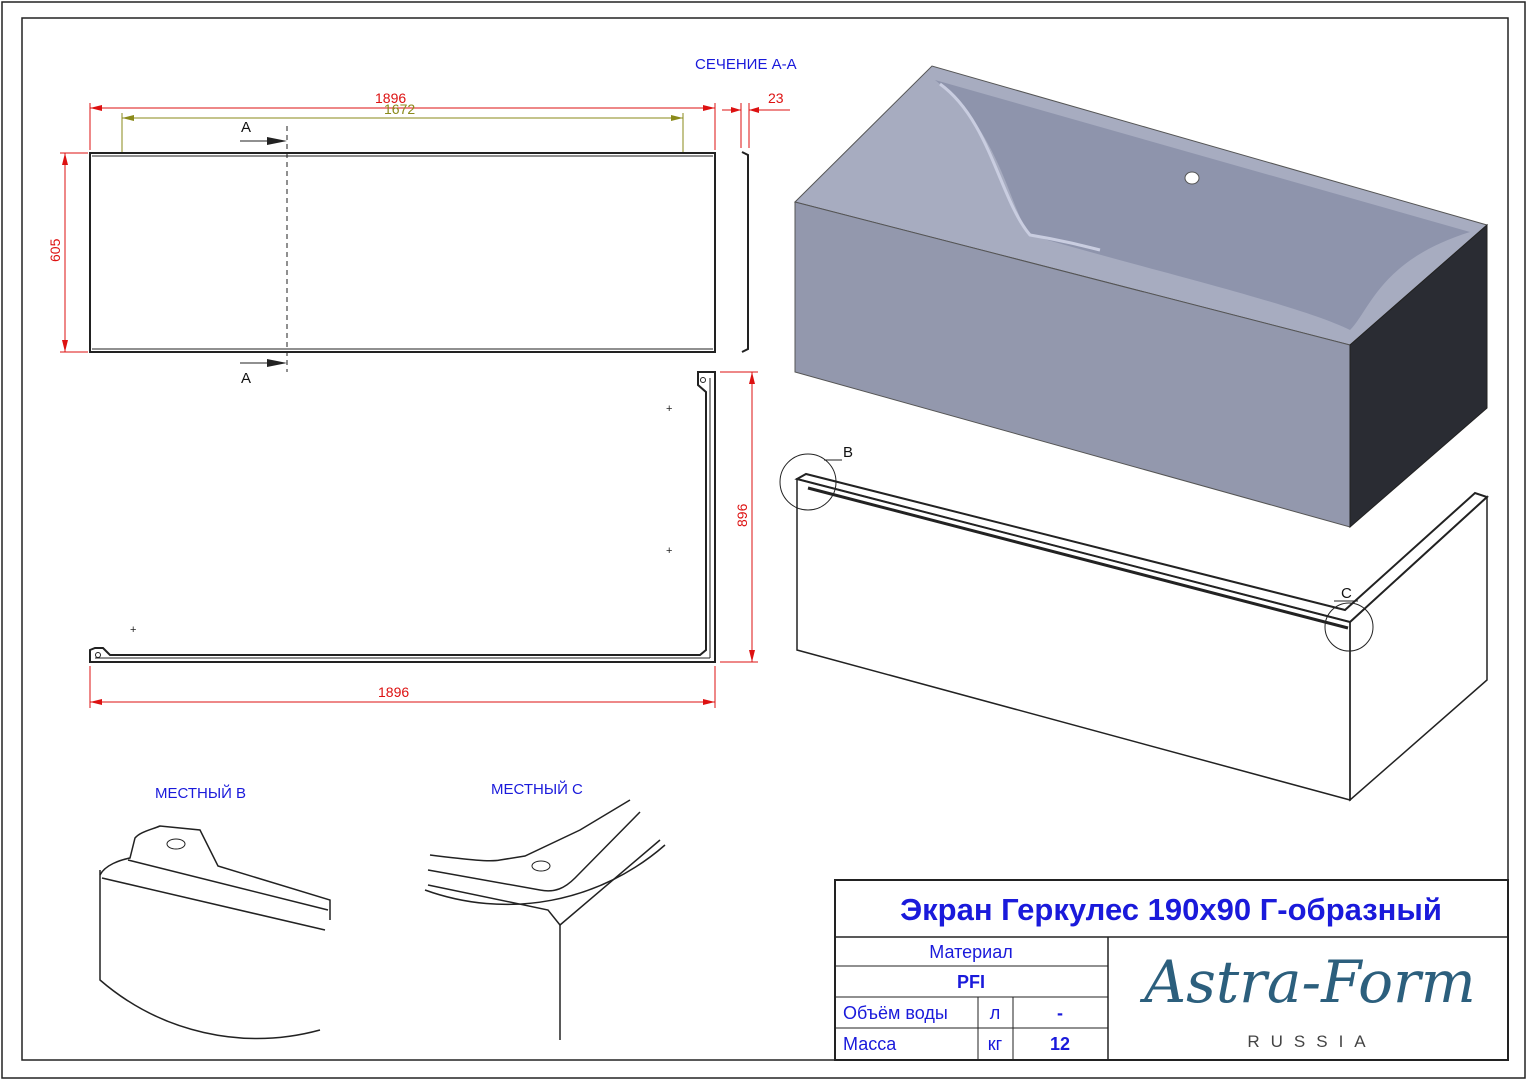  Describe the element at coordinates (1349, 627) in the screenshot. I see `callout-c-circle` at that location.